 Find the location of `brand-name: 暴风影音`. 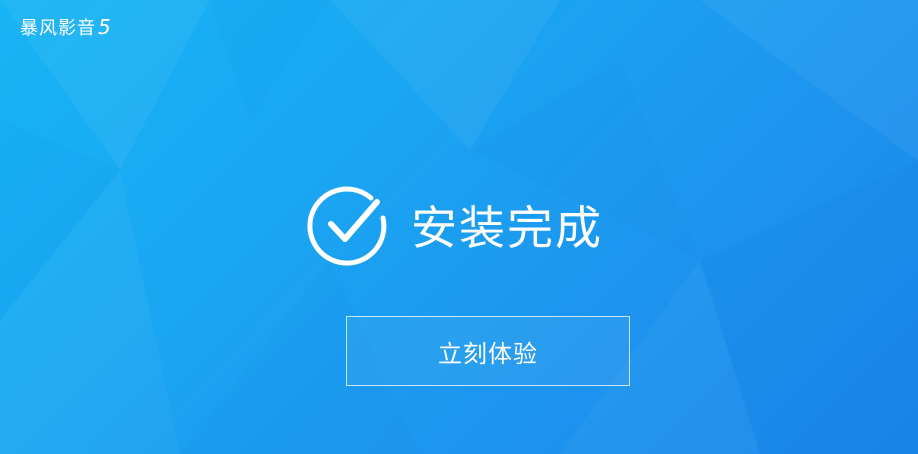

brand-name: 暴风影音 is located at coordinates (58, 28).